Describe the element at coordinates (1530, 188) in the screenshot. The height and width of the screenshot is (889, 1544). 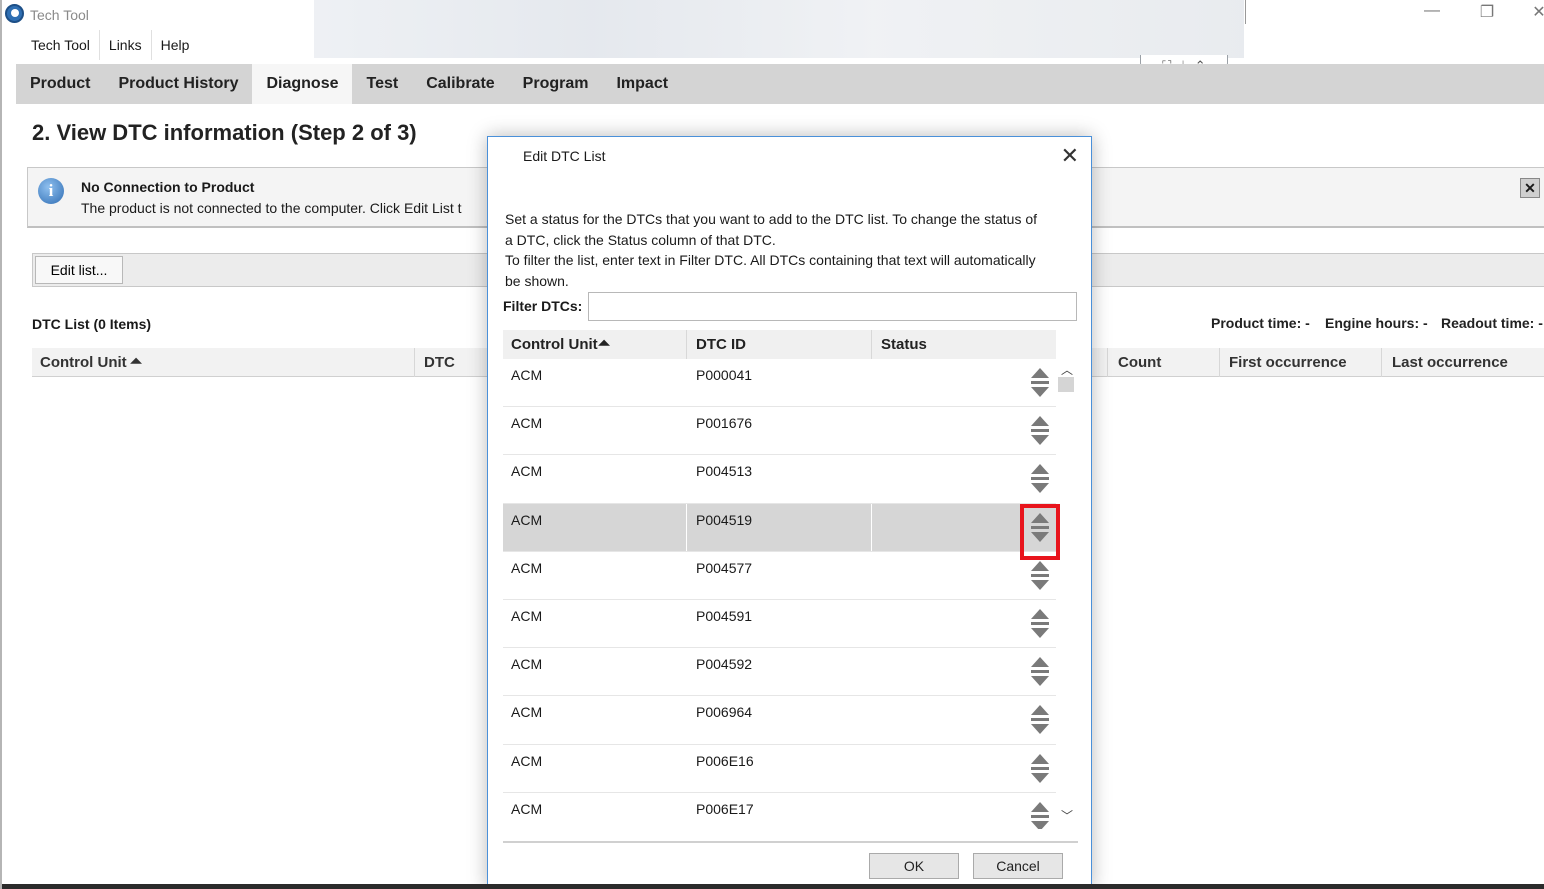
I see `close-banner-icon: ✕` at that location.